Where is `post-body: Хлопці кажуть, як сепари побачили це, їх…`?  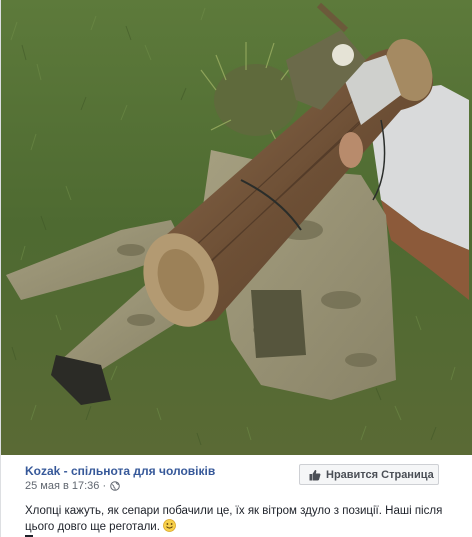 post-body: Хлопці кажуть, як сепари побачили це, їх… is located at coordinates (240, 519).